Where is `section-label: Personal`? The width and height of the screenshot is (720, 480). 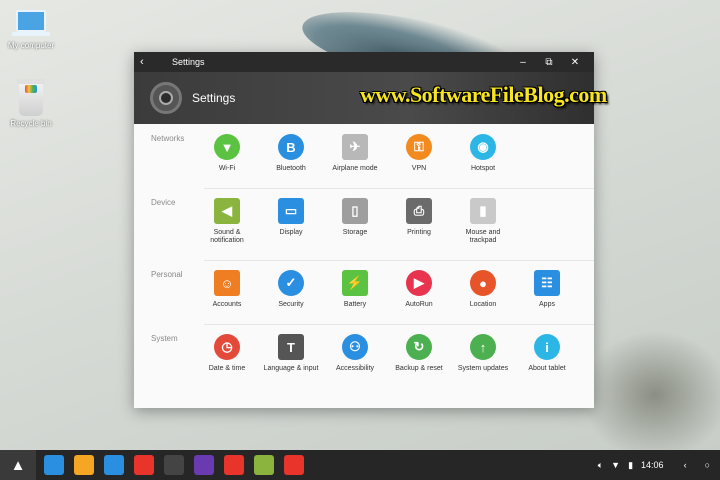
section-label: Personal is located at coordinates (167, 274).